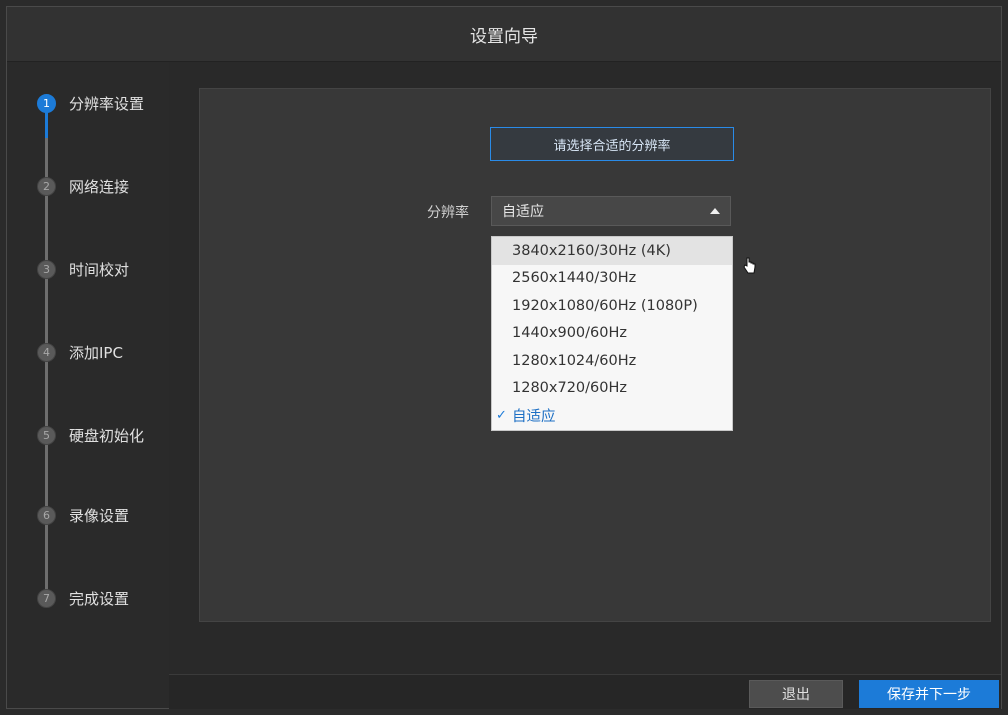 The image size is (1008, 715). Describe the element at coordinates (612, 279) in the screenshot. I see `resolution-option: 2560x1440/30Hz` at that location.